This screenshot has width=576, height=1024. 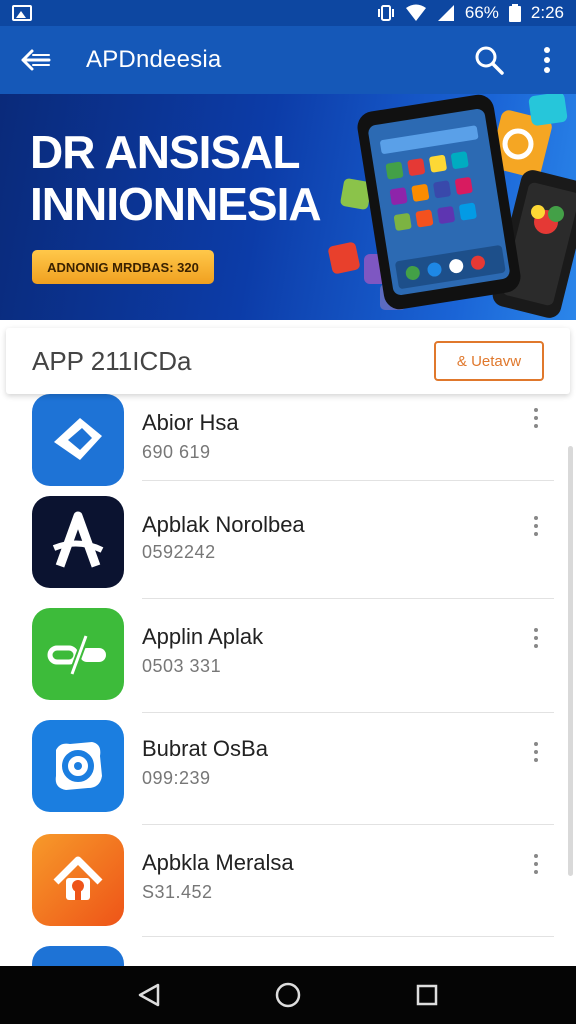 I want to click on battery-icon, so click(x=514, y=13).